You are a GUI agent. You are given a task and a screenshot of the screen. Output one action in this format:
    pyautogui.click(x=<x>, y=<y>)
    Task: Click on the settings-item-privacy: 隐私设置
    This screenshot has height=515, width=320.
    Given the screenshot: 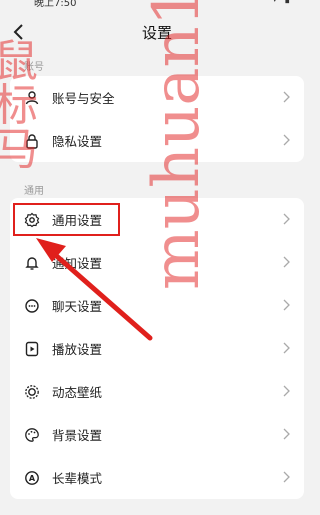 What is the action you would take?
    pyautogui.click(x=157, y=140)
    